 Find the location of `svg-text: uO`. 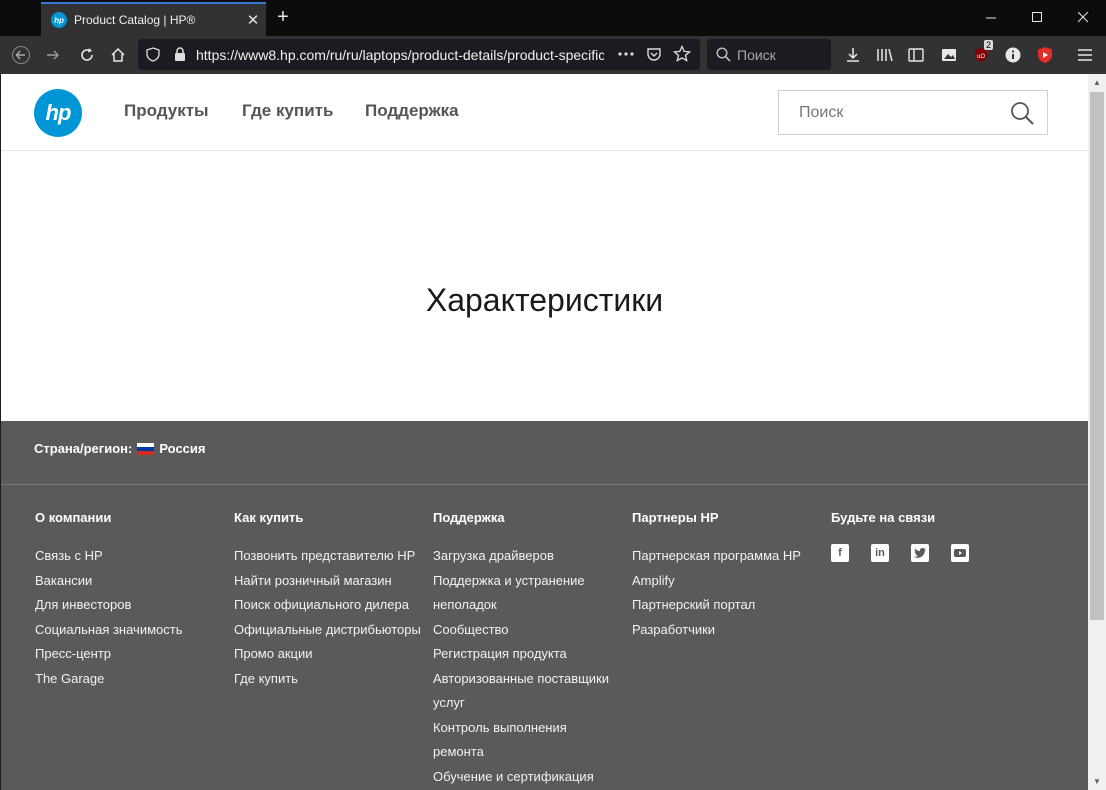

svg-text: uO is located at coordinates (981, 57).